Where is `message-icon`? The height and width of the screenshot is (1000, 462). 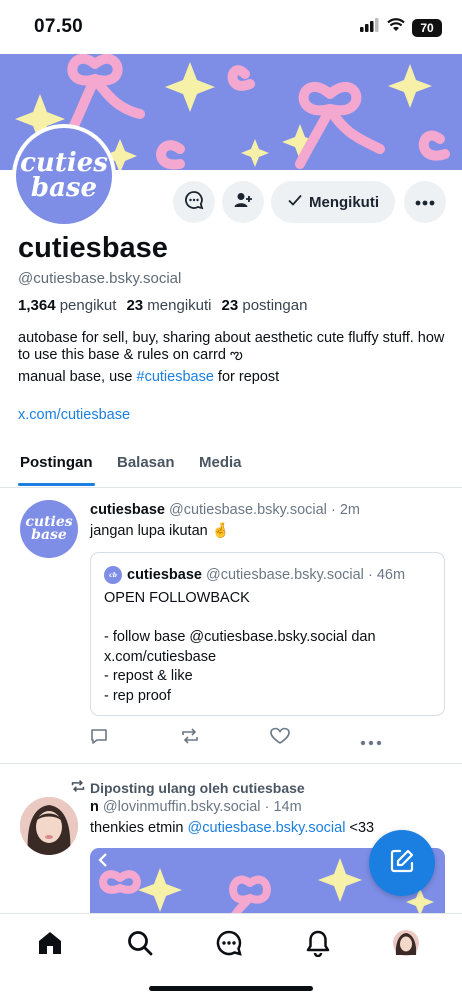
message-icon is located at coordinates (194, 202).